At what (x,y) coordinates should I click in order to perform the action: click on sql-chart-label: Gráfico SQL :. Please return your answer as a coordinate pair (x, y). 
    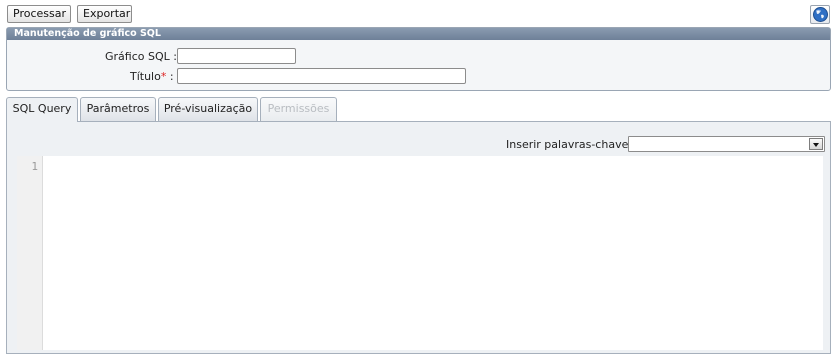
    Looking at the image, I should click on (141, 56).